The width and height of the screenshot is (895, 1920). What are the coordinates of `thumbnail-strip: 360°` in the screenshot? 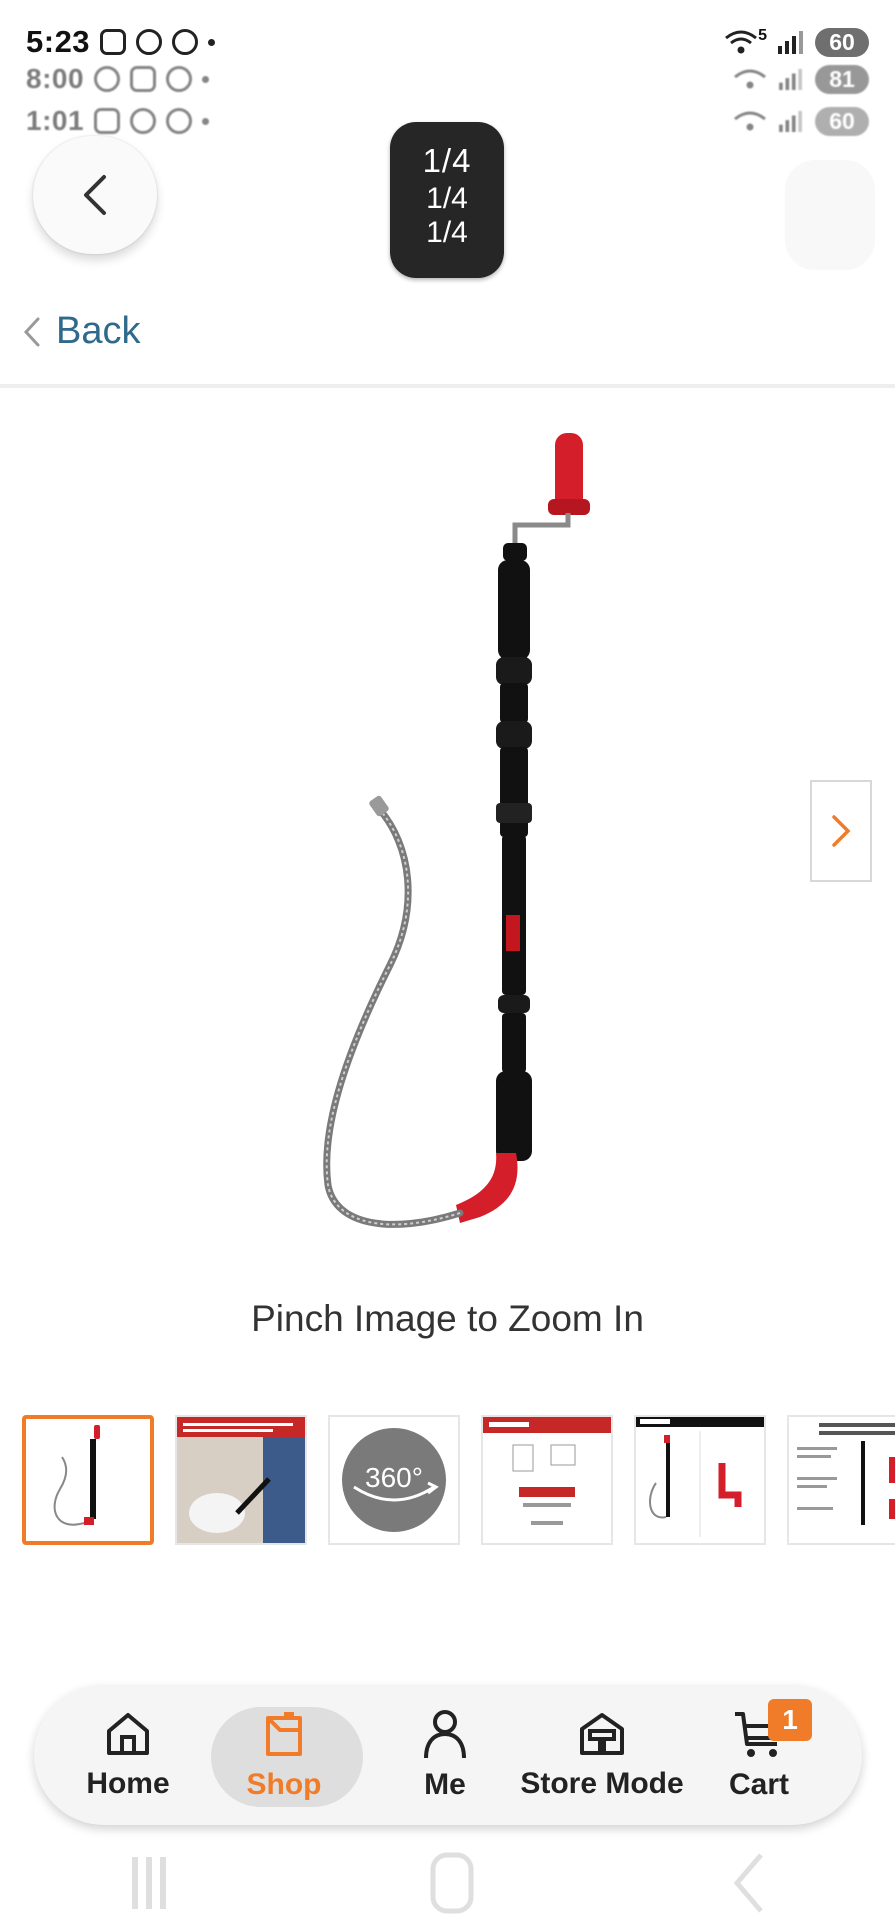 It's located at (458, 1480).